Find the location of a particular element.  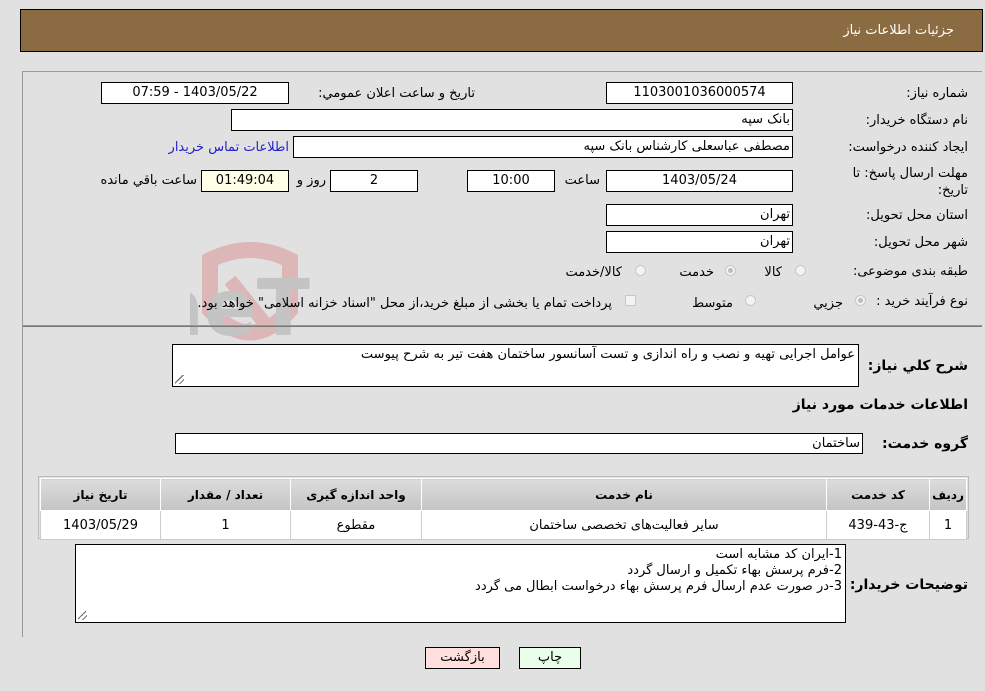

category-goods-radio is located at coordinates (800, 270).